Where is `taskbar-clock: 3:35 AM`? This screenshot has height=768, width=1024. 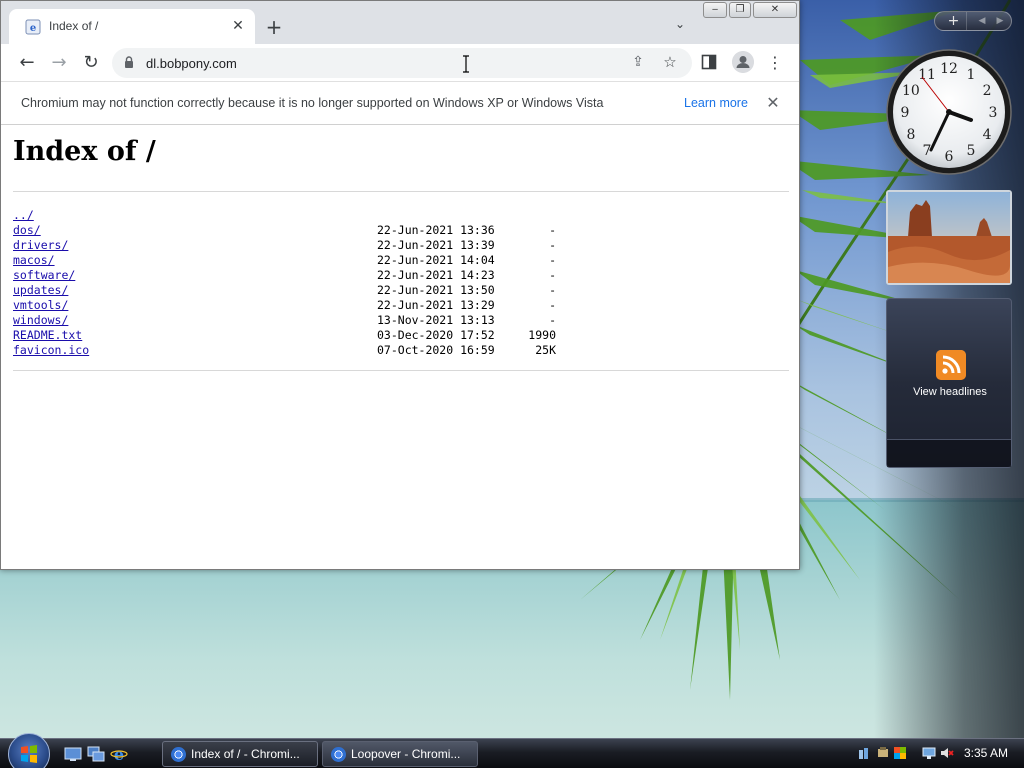
taskbar-clock: 3:35 AM is located at coordinates (986, 753).